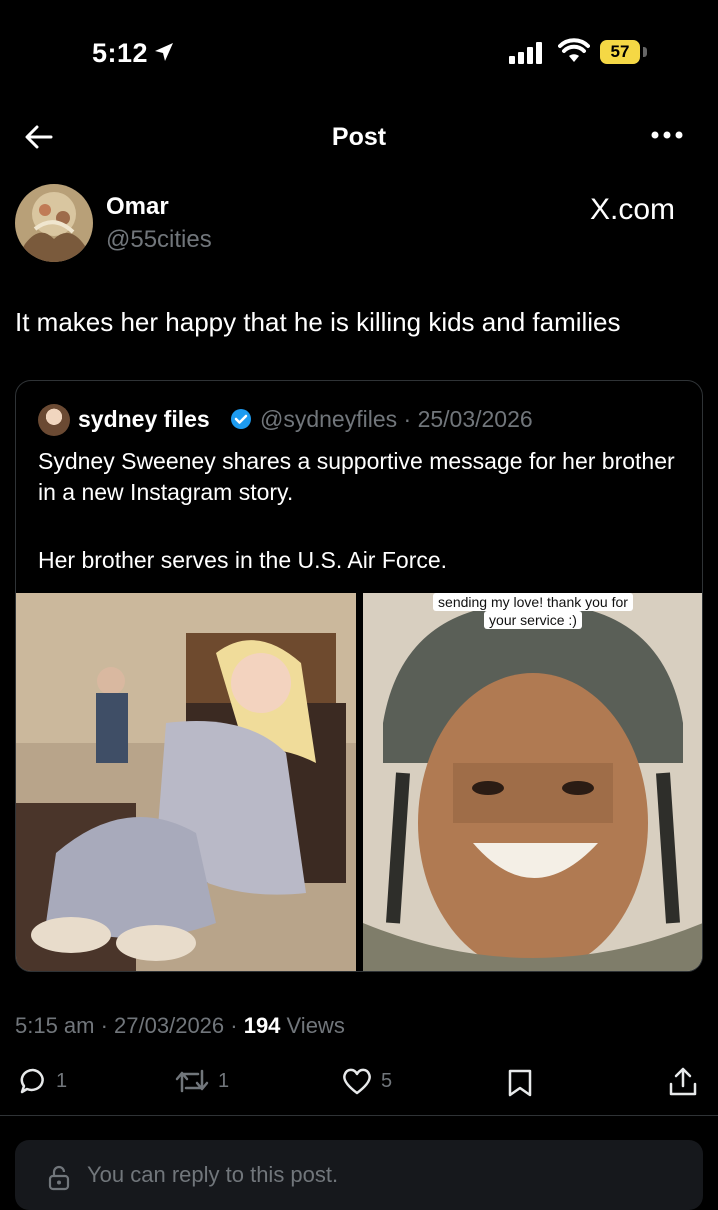 This screenshot has height=1210, width=718. Describe the element at coordinates (359, 137) in the screenshot. I see `page-title: Post` at that location.